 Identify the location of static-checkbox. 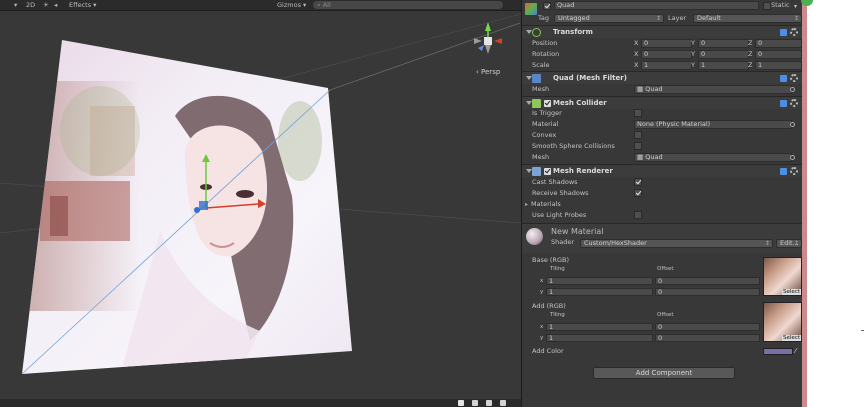
(767, 6).